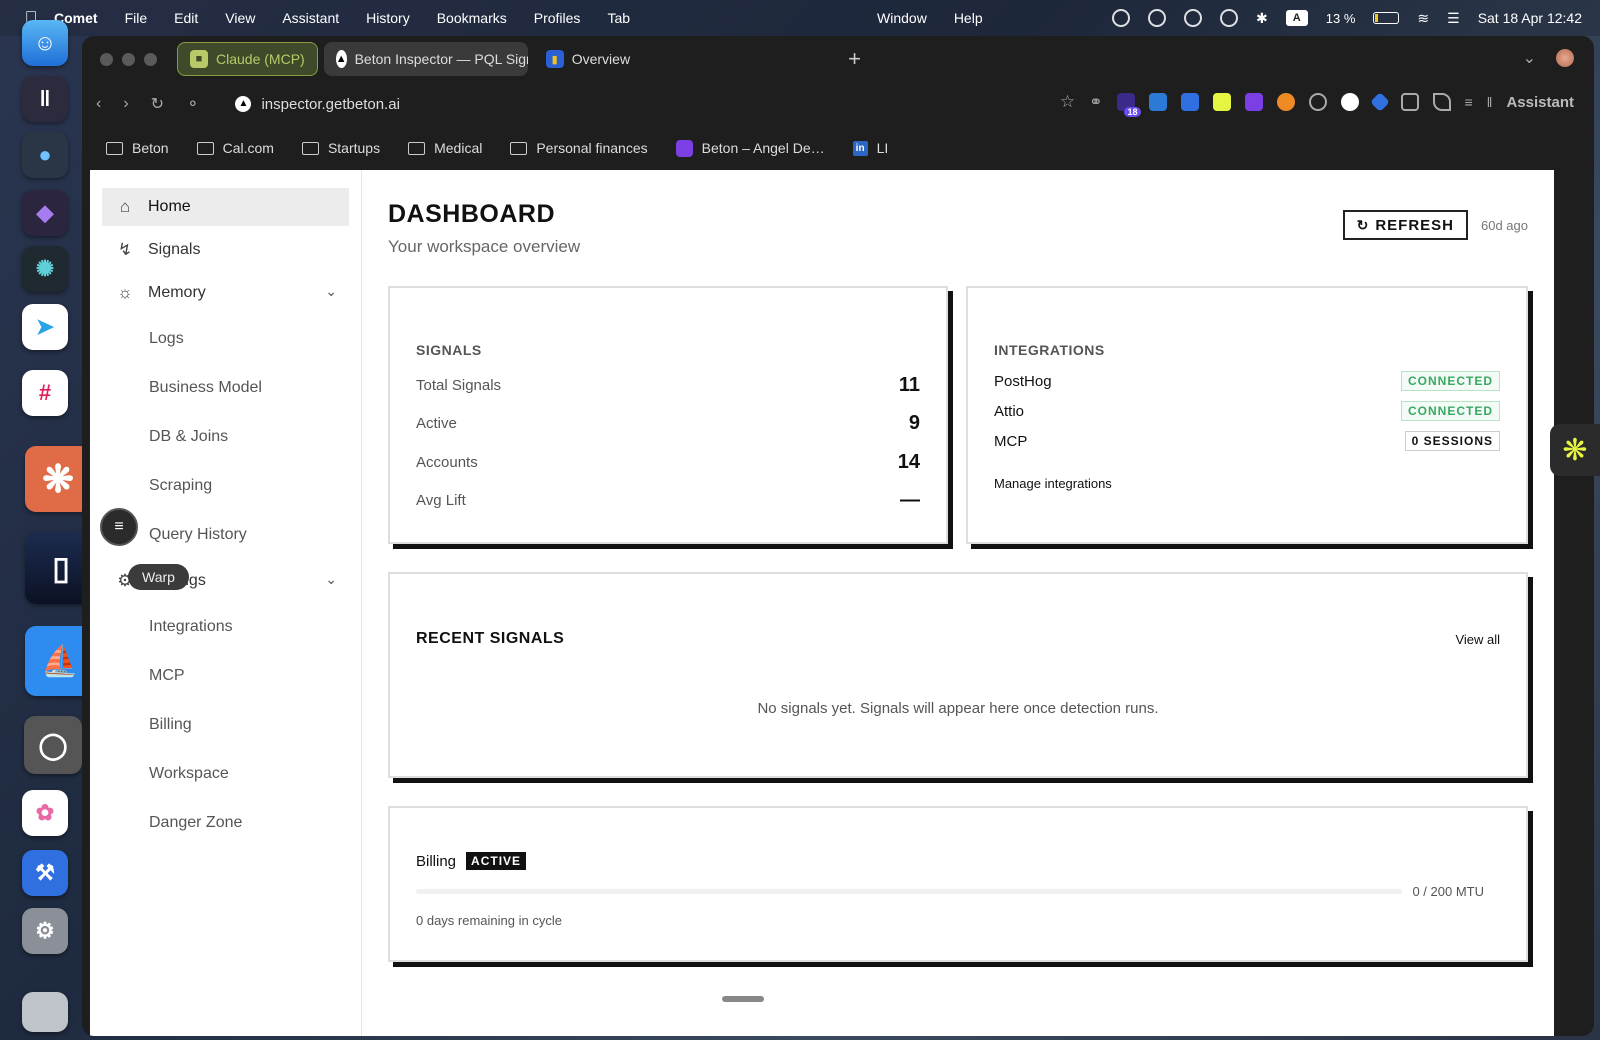 The image size is (1600, 1040). Describe the element at coordinates (1409, 102) in the screenshot. I see `puzzle-extension-icon` at that location.